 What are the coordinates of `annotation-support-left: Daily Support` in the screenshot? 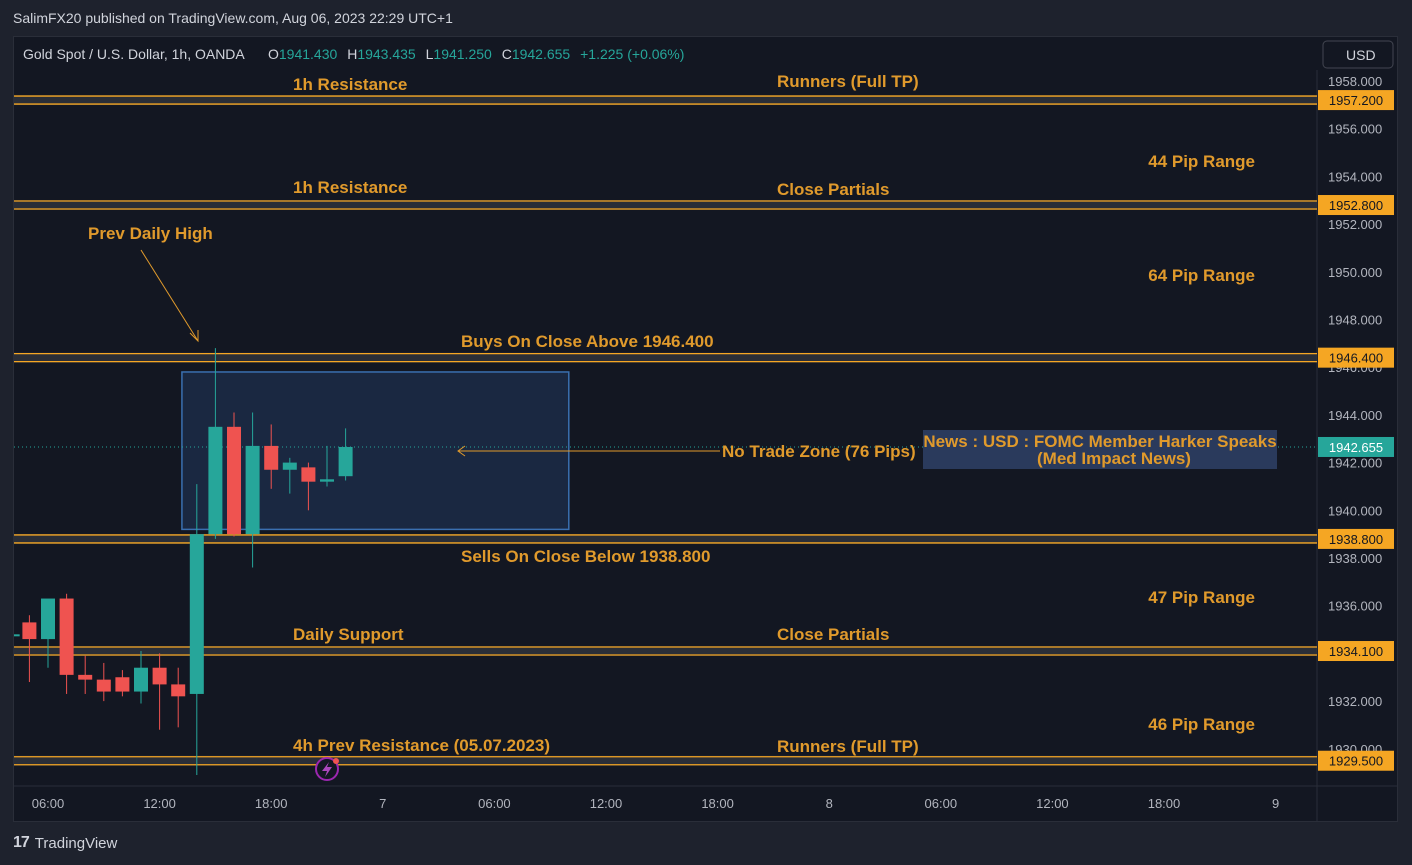 It's located at (348, 634).